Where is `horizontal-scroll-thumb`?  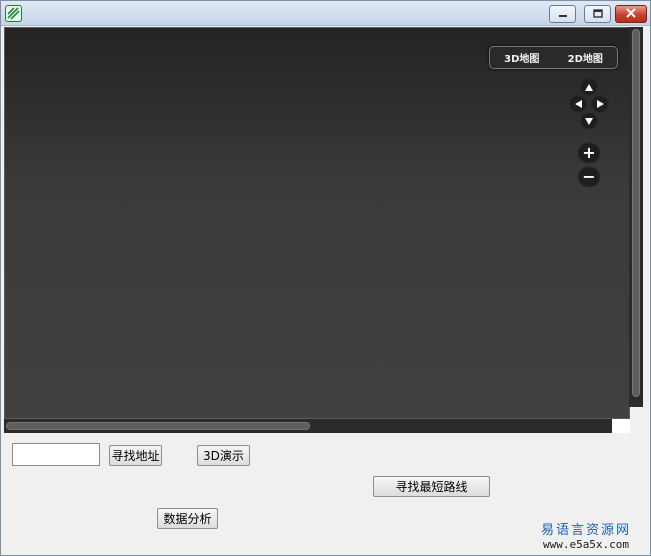 horizontal-scroll-thumb is located at coordinates (158, 426).